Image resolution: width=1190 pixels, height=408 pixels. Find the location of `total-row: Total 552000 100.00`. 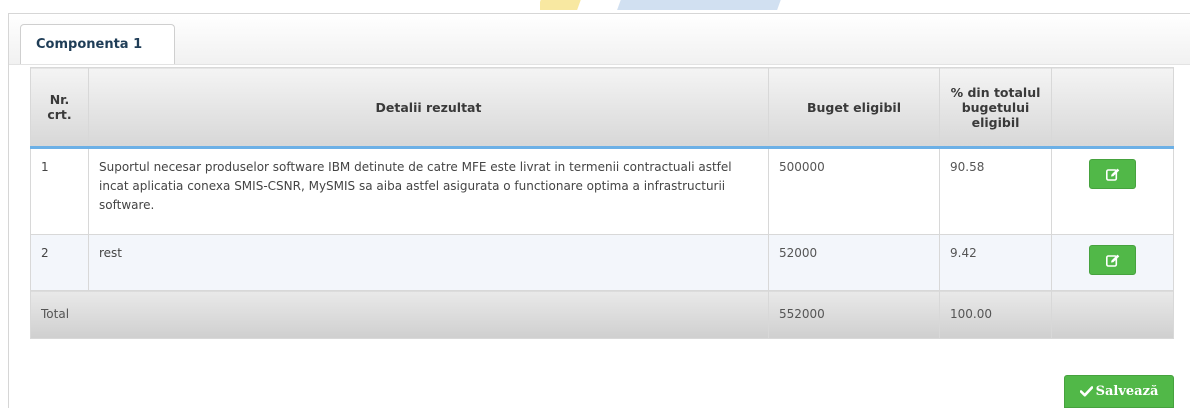

total-row: Total 552000 100.00 is located at coordinates (602, 314).